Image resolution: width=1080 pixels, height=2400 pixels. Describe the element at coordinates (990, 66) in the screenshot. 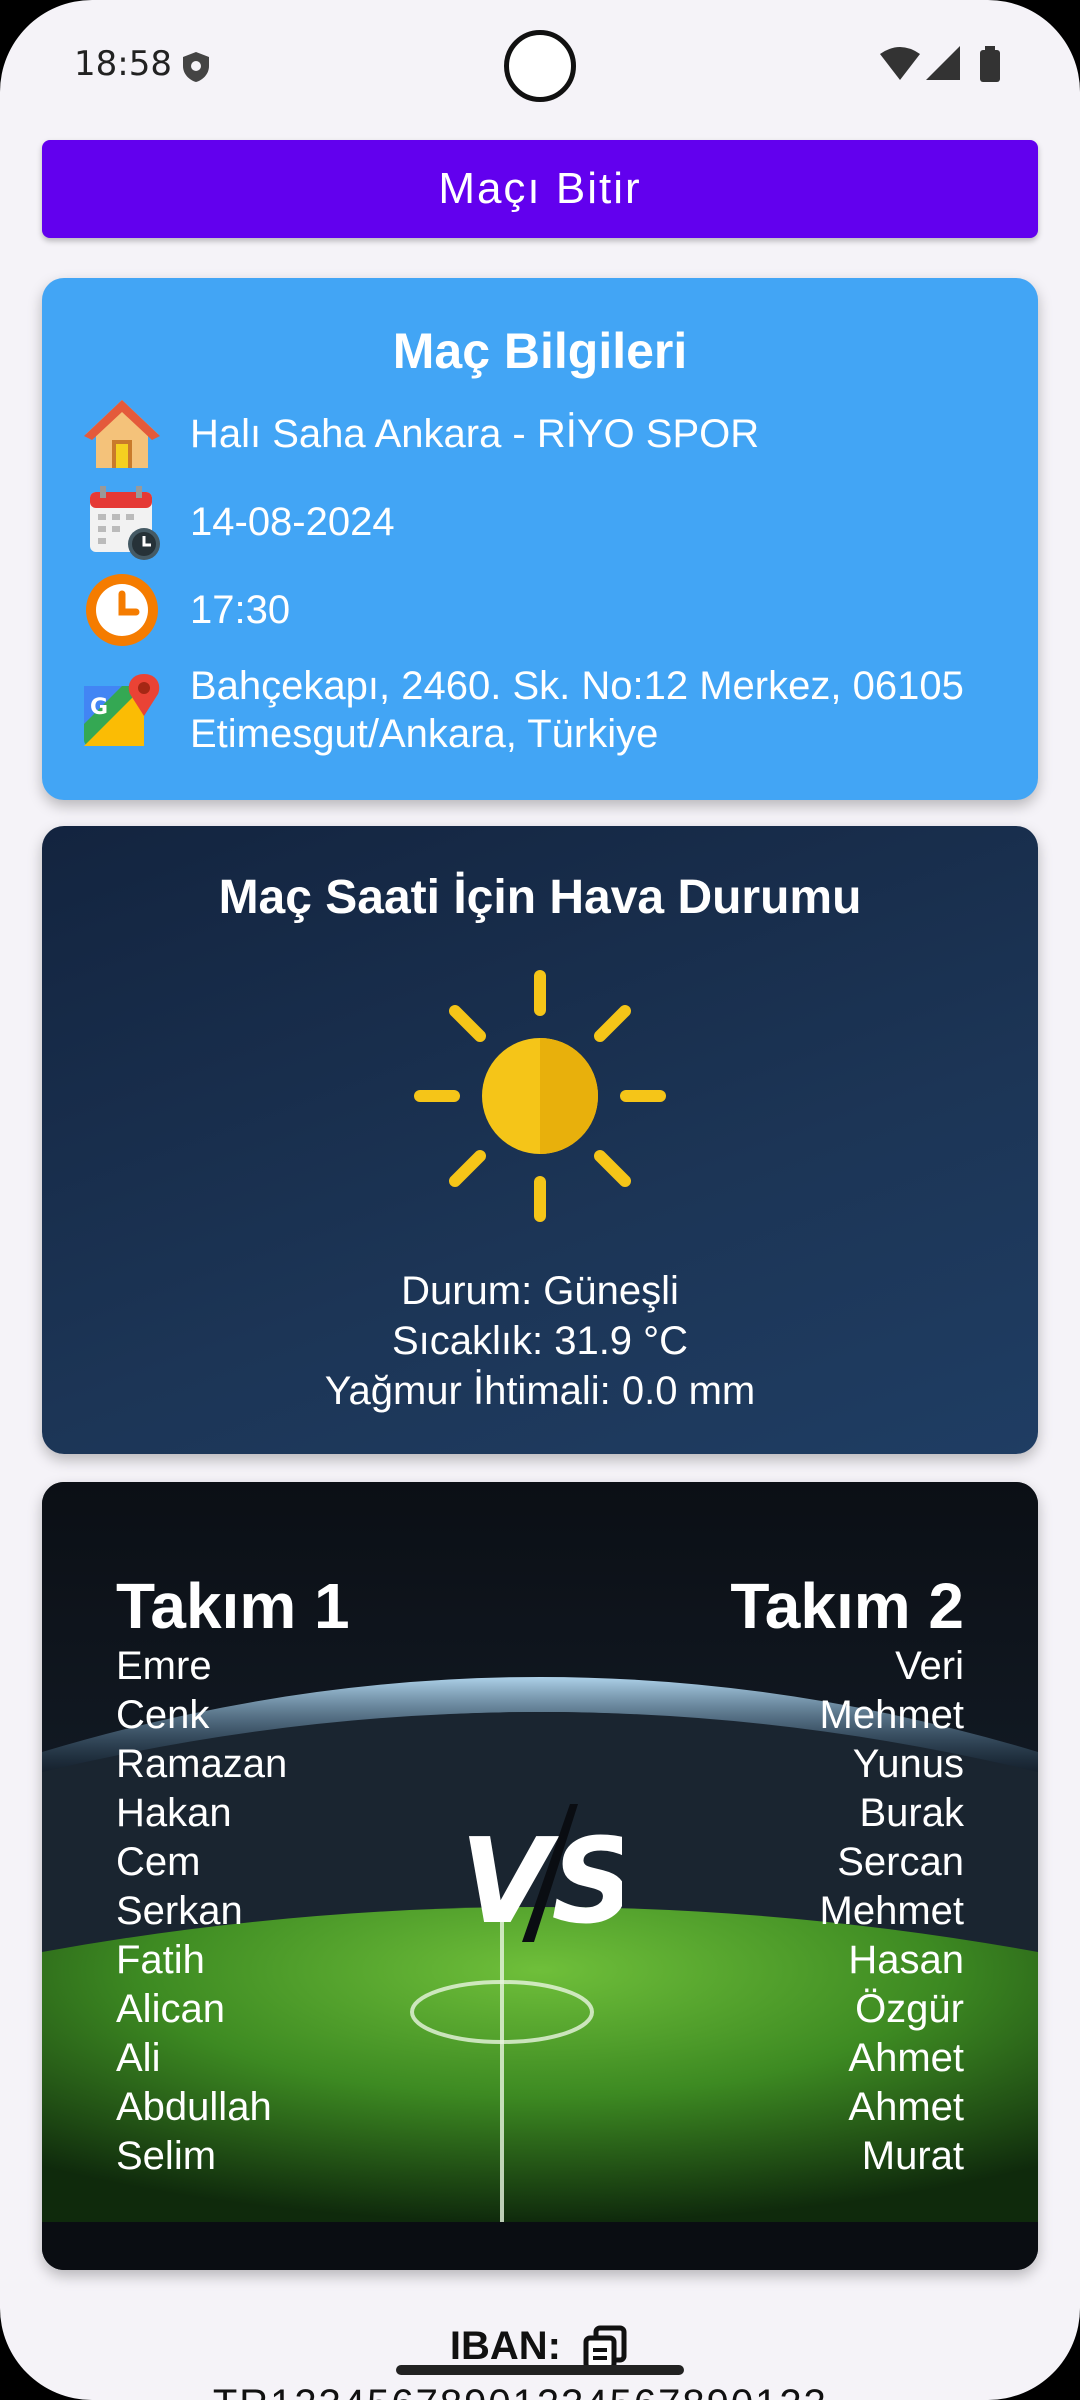

I see `battery-icon` at that location.